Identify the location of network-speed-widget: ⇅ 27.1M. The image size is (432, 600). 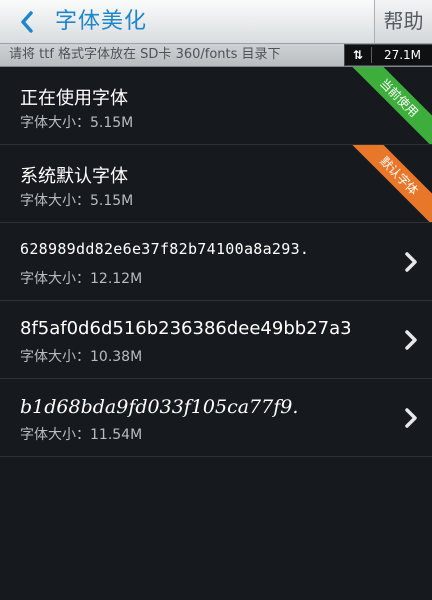
(388, 55).